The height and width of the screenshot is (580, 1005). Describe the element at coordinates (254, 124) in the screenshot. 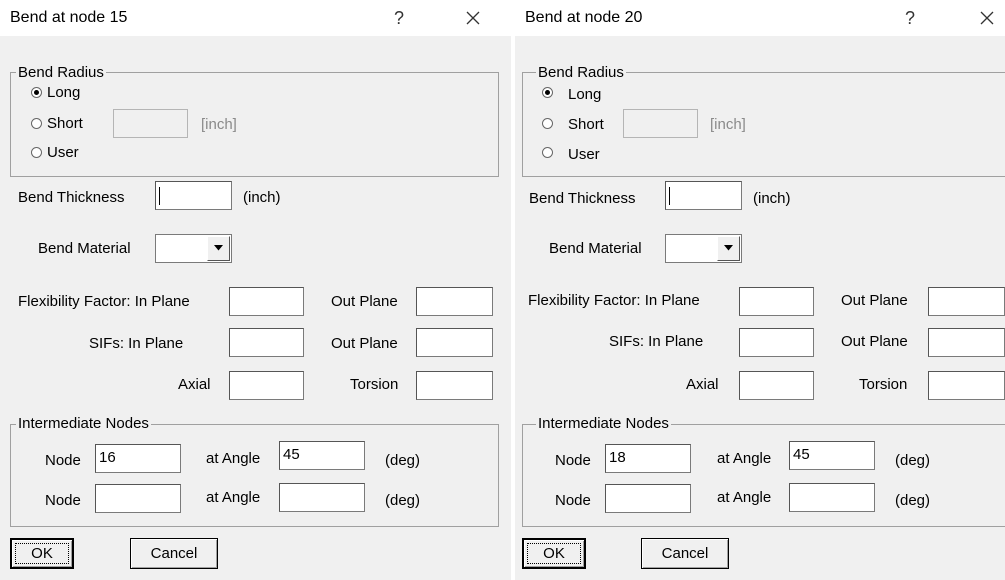

I see `bend-radius-group` at that location.